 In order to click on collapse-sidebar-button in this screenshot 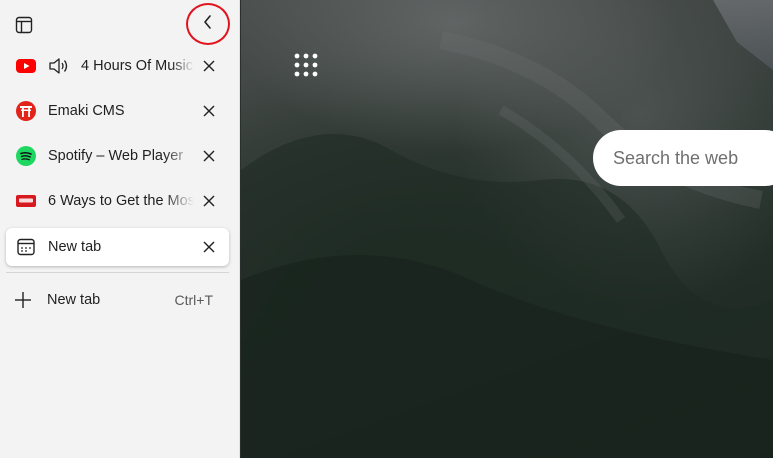, I will do `click(208, 24)`.